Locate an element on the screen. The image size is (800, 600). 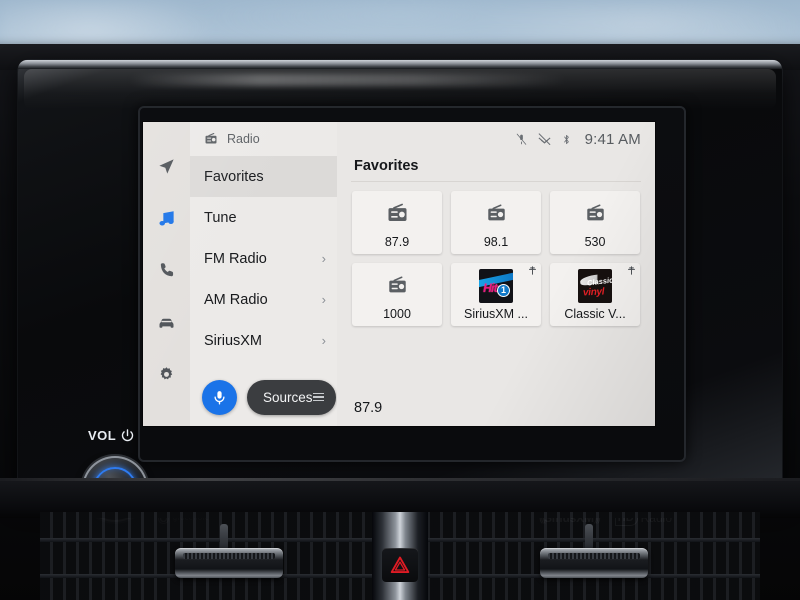
rail-item-navigation is located at coordinates (166, 166).